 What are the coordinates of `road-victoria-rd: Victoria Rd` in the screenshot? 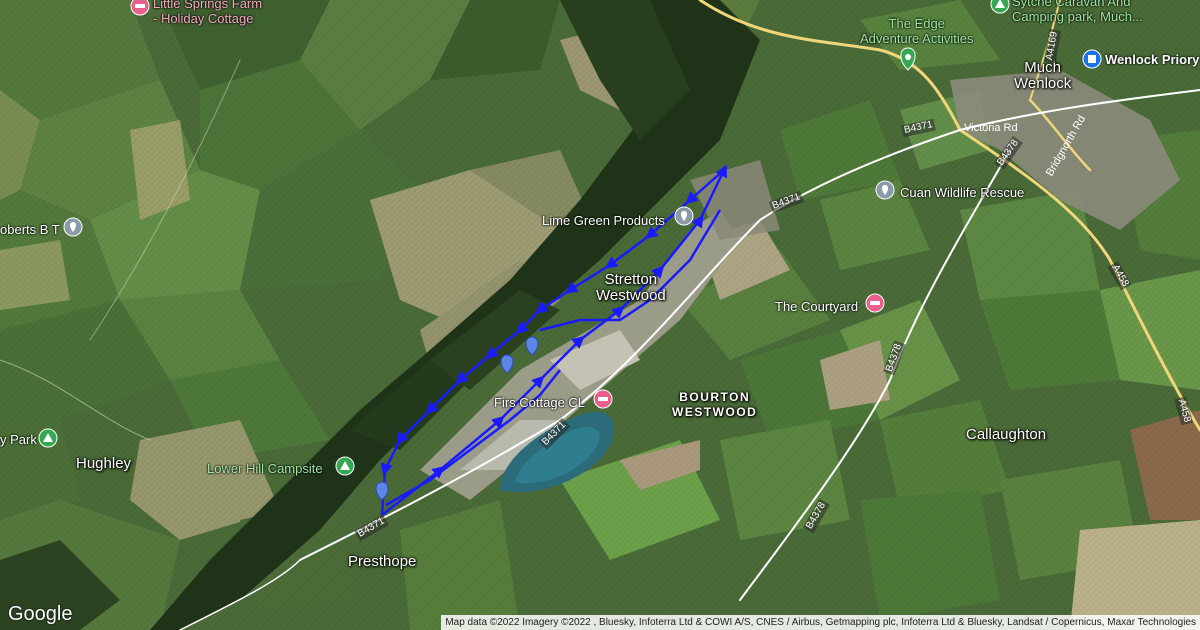 It's located at (991, 128).